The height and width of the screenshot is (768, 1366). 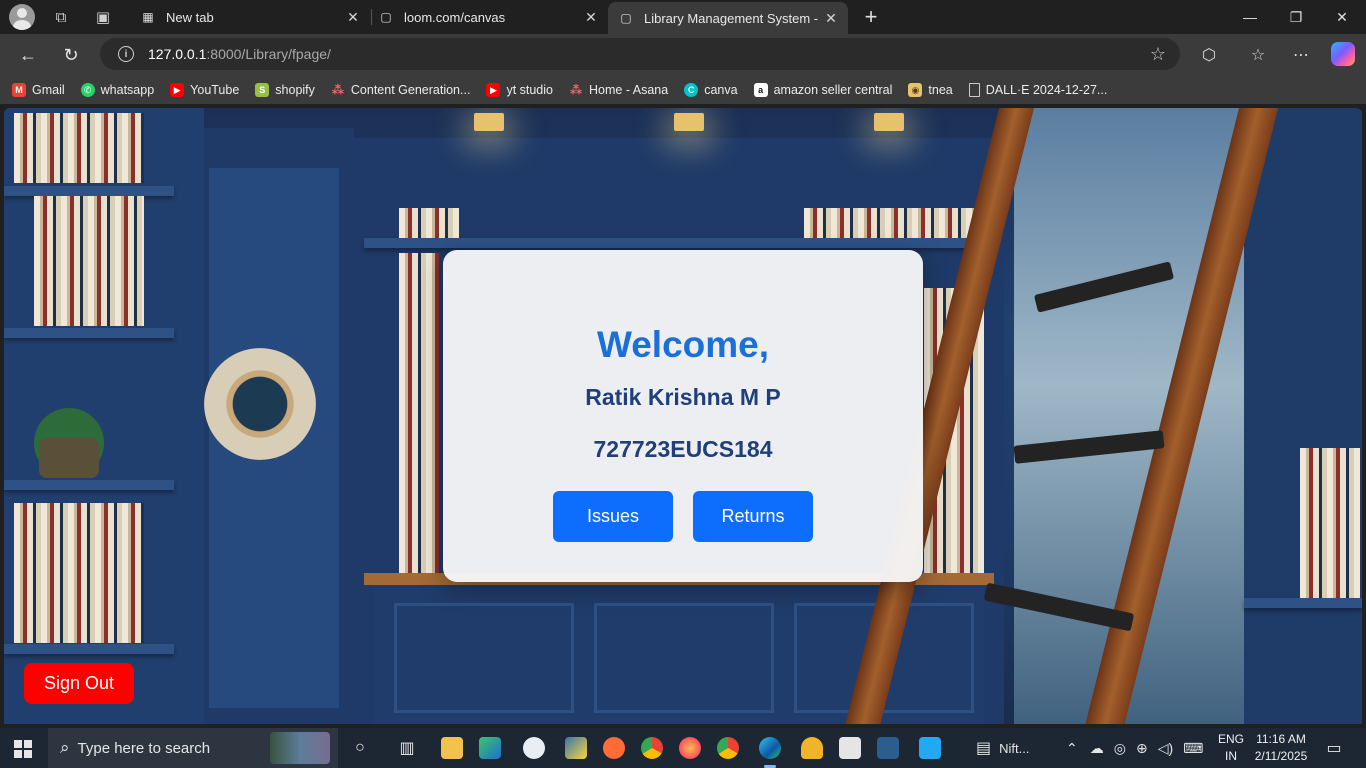 I want to click on tab-new-tab: ▦ New tab ✕, so click(x=250, y=17).